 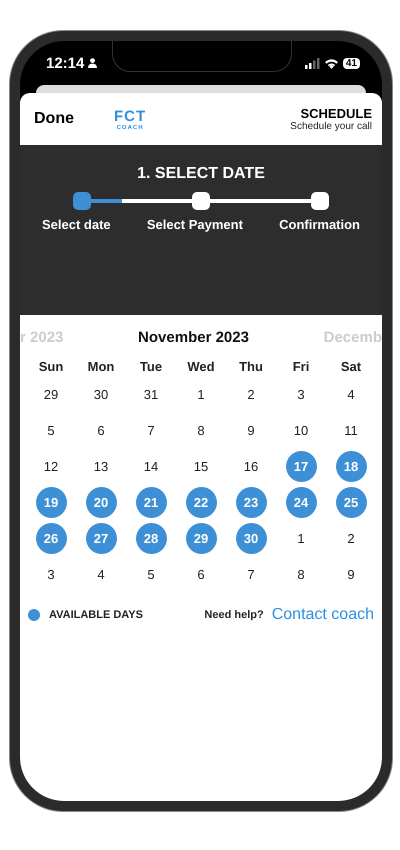 What do you see at coordinates (51, 466) in the screenshot?
I see `day-cell: 12` at bounding box center [51, 466].